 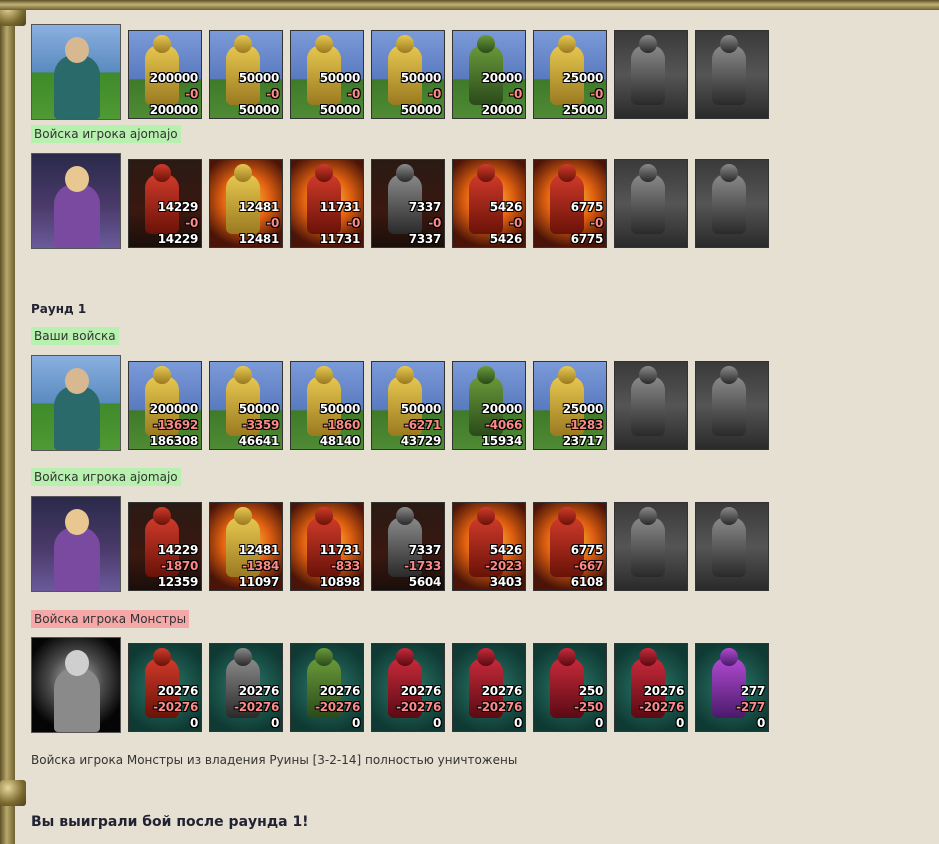 I want to click on unit-count-remaining: 43729, so click(x=421, y=441).